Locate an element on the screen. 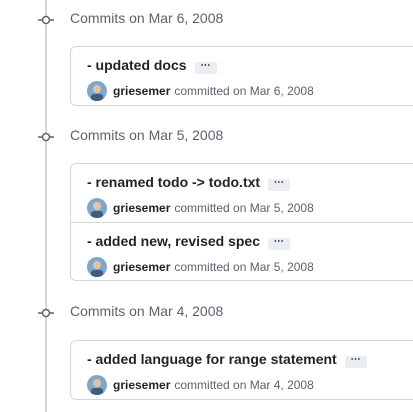 The image size is (413, 412). commit-meta: committed on Mar 6, 2008 is located at coordinates (244, 91).